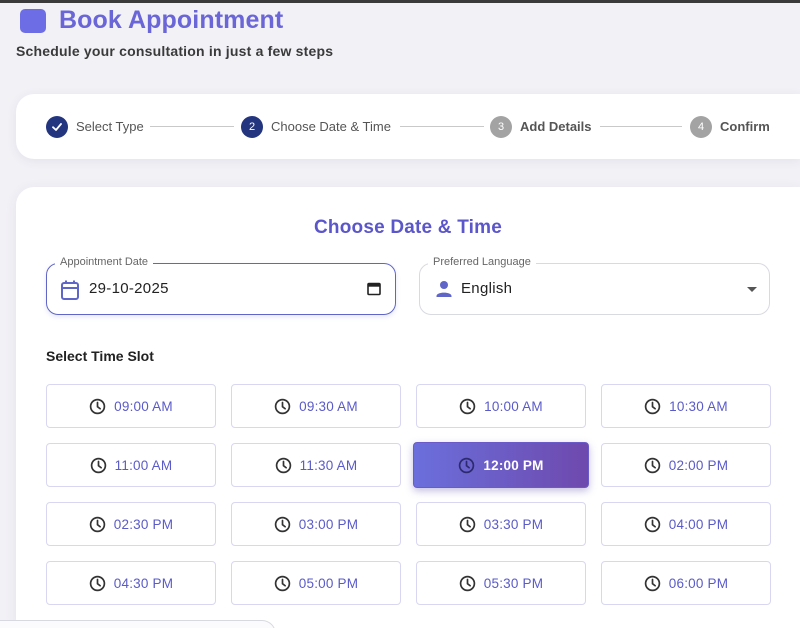 The width and height of the screenshot is (800, 628). I want to click on date-input-value: 29-10-2025, so click(129, 288).